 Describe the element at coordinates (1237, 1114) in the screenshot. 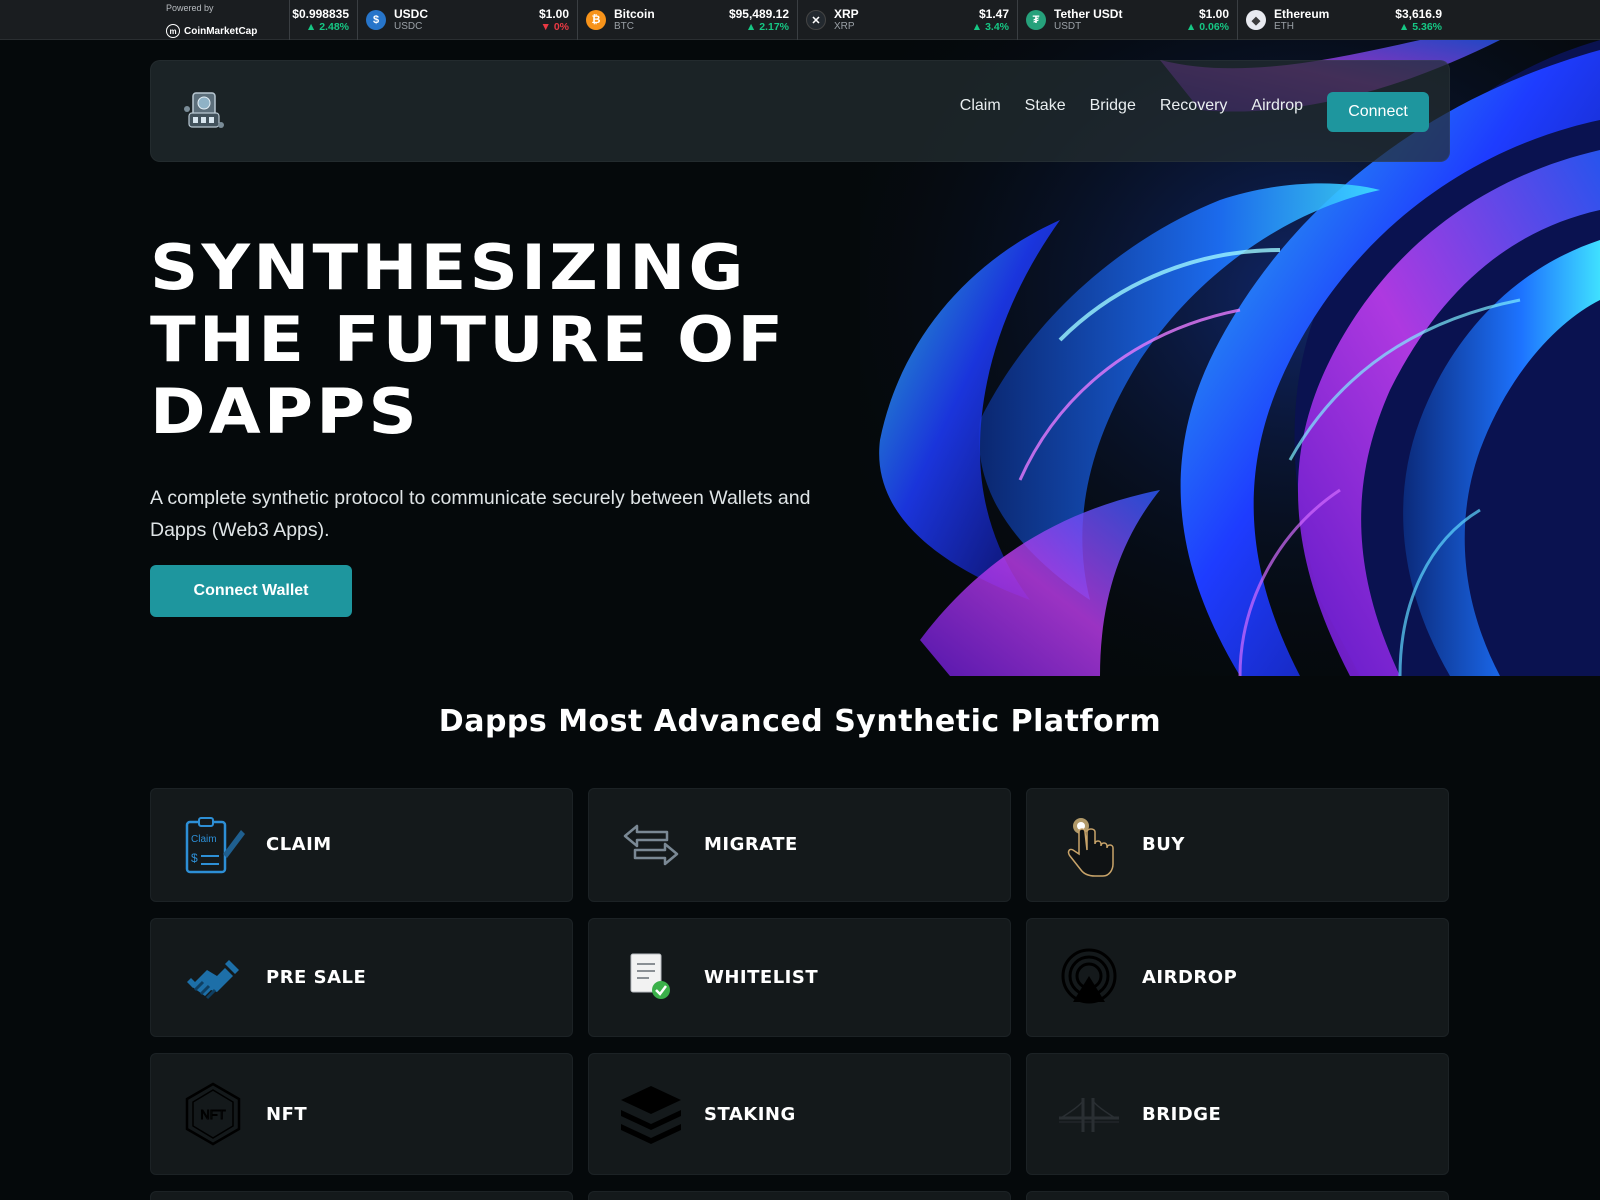

I see `feature-card-bridge: BRIDGE` at that location.